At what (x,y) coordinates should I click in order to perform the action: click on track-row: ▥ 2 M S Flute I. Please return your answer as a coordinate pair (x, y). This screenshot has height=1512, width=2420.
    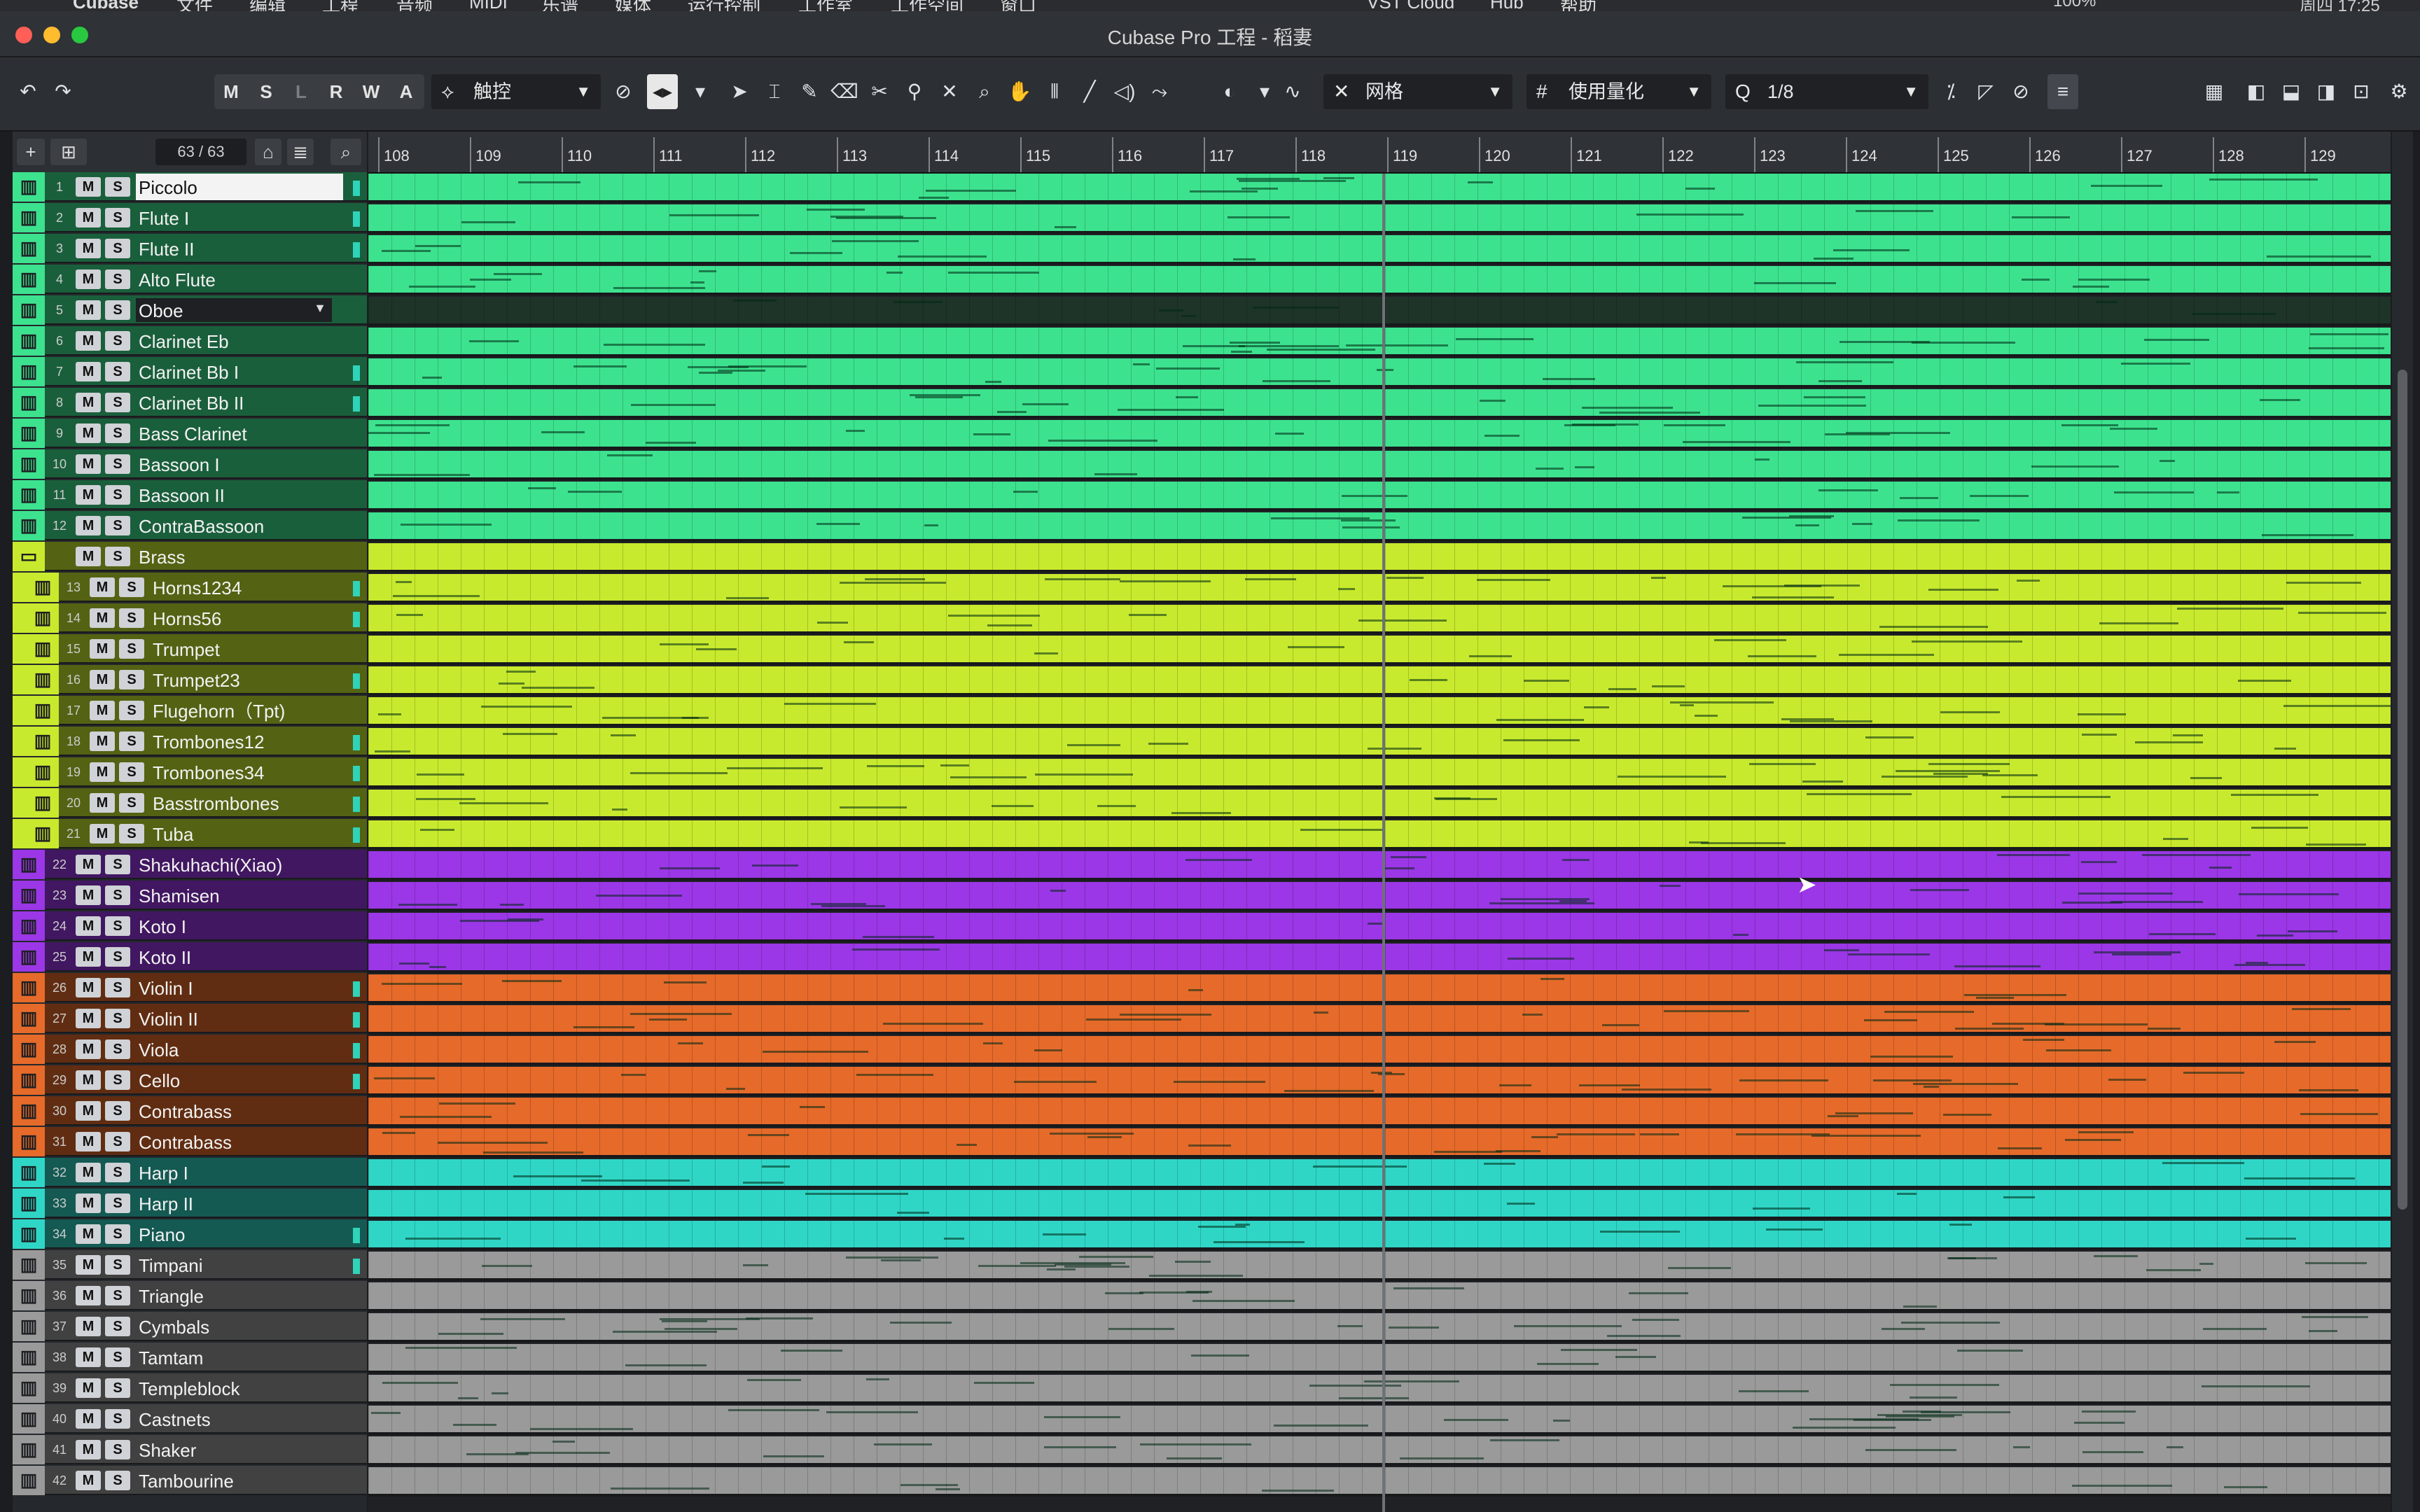
    Looking at the image, I should click on (190, 217).